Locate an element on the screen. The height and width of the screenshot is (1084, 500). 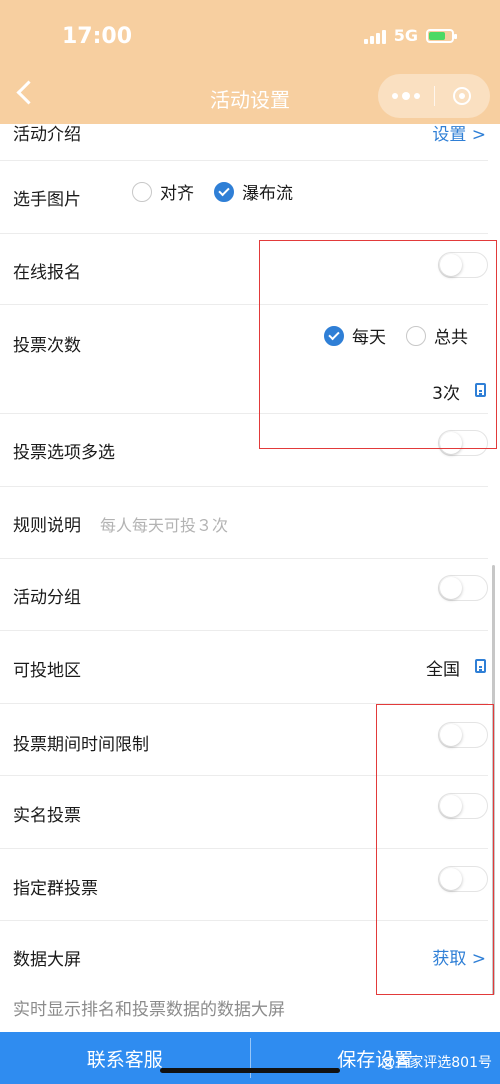
radio-waterfall-label: 瀑布流 is located at coordinates (267, 194).